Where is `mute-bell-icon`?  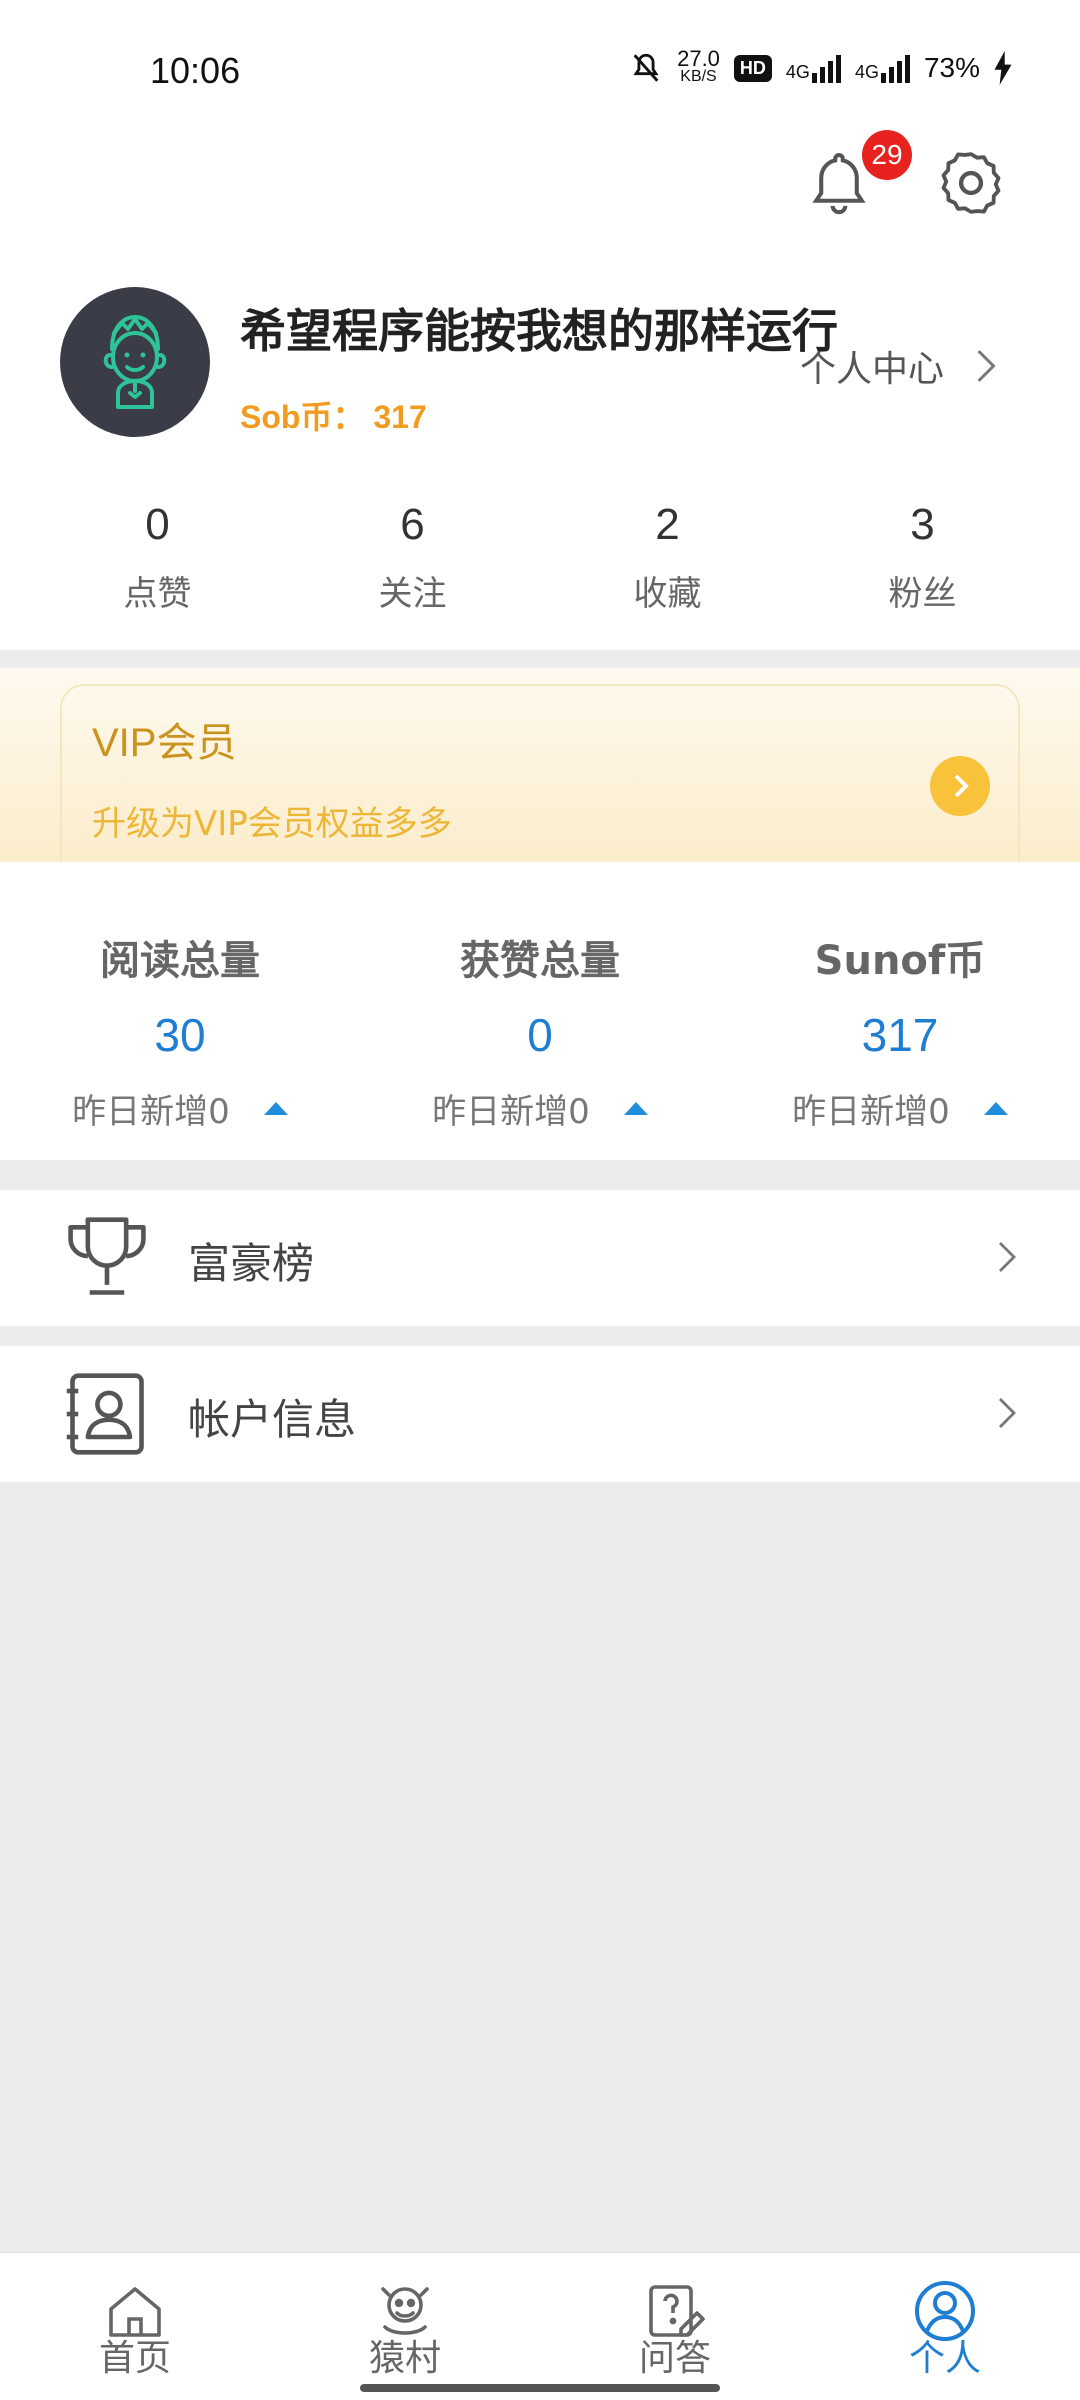 mute-bell-icon is located at coordinates (646, 67).